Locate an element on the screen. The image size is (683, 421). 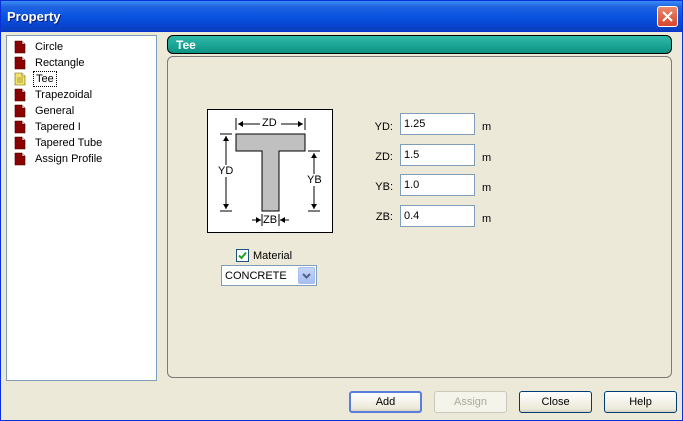
tree-item-rectangle: Rectangle is located at coordinates (50, 63).